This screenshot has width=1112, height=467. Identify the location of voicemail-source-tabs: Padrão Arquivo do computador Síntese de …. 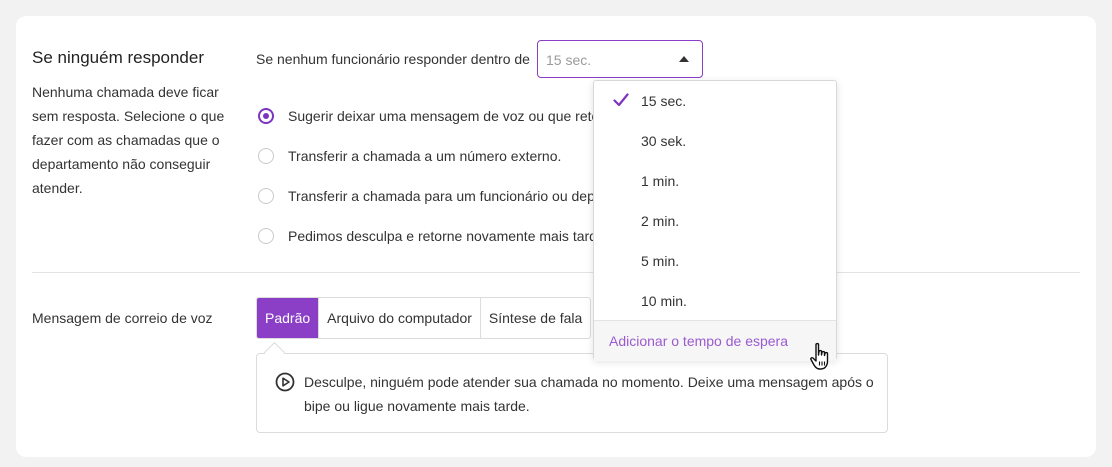
(424, 318).